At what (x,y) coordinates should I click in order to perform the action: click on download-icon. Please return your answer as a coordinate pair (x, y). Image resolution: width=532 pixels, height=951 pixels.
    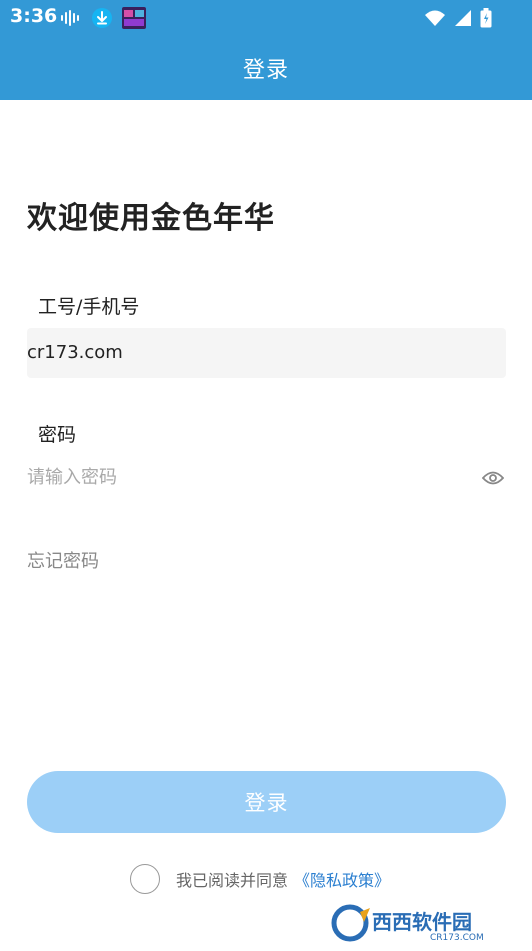
    Looking at the image, I should click on (102, 20).